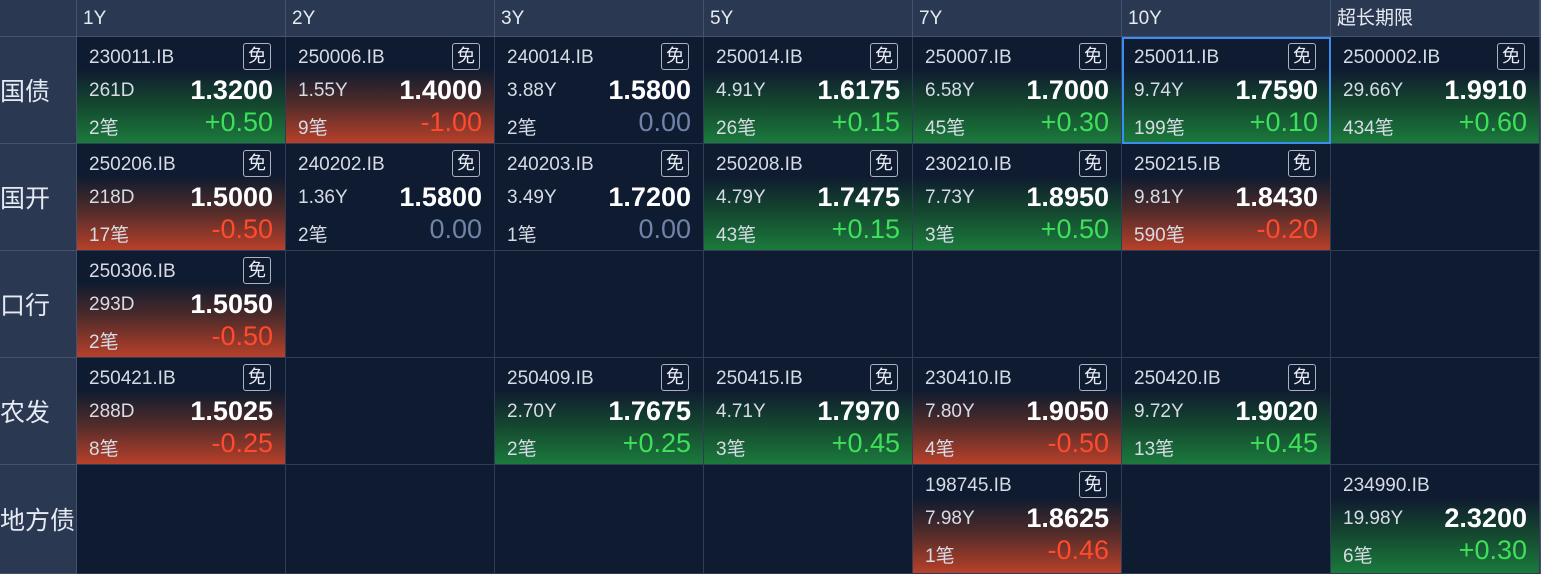 The width and height of the screenshot is (1541, 574). What do you see at coordinates (741, 411) in the screenshot?
I see `remaining-term: 4.71Y` at bounding box center [741, 411].